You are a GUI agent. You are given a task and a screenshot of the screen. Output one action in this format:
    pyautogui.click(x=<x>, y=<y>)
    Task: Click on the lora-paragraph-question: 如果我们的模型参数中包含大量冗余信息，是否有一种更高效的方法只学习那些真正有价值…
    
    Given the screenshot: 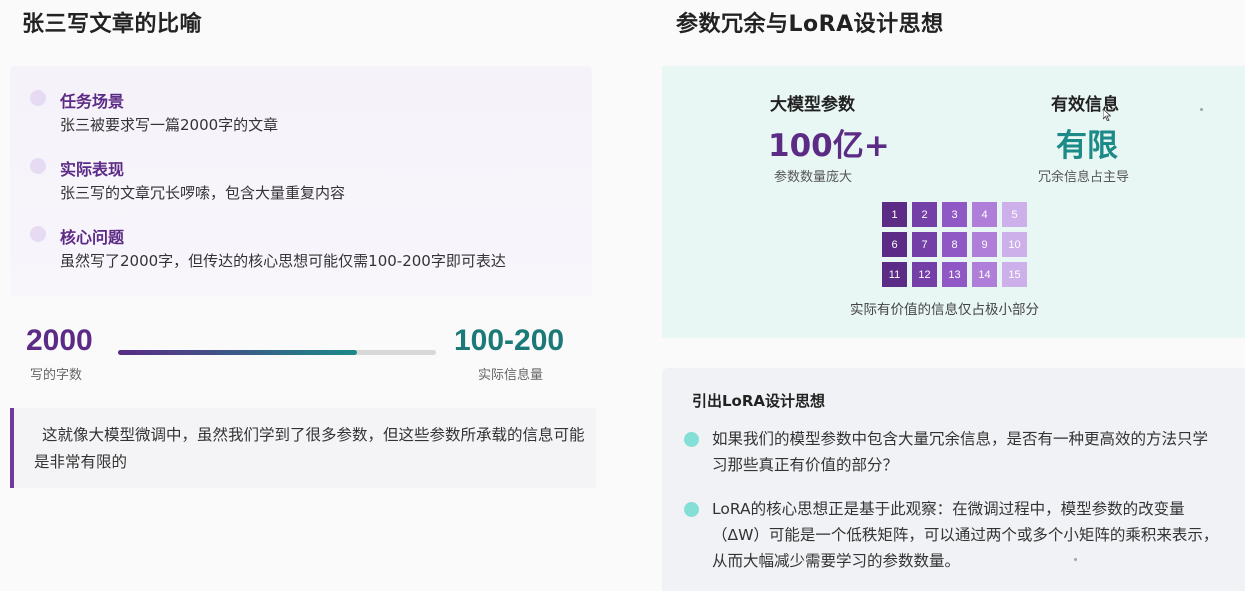 What is the action you would take?
    pyautogui.click(x=960, y=452)
    